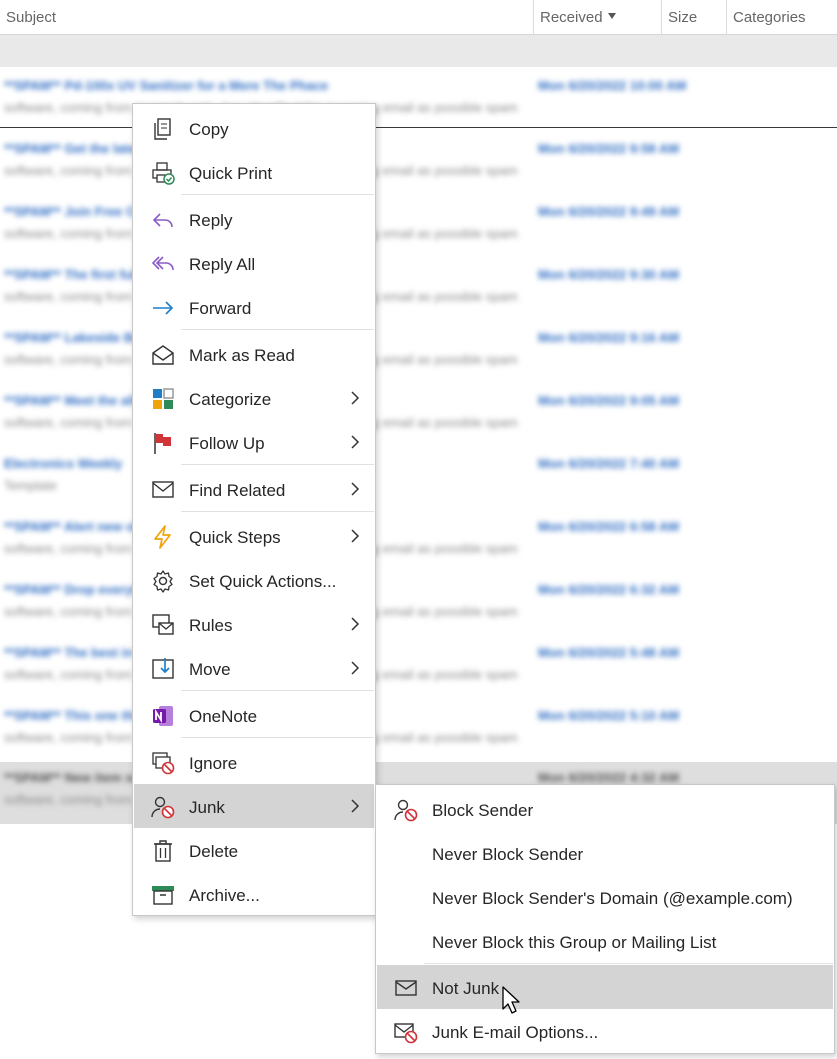 The image size is (837, 1059). Describe the element at coordinates (605, 853) in the screenshot. I see `menu-item-never-block-sender: Never Block Sender` at that location.